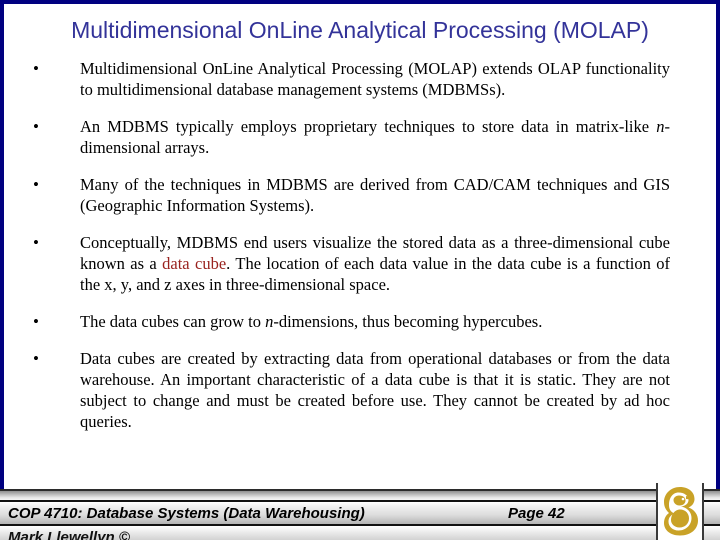 The height and width of the screenshot is (540, 720). What do you see at coordinates (360, 2) in the screenshot?
I see `slide-border-top` at bounding box center [360, 2].